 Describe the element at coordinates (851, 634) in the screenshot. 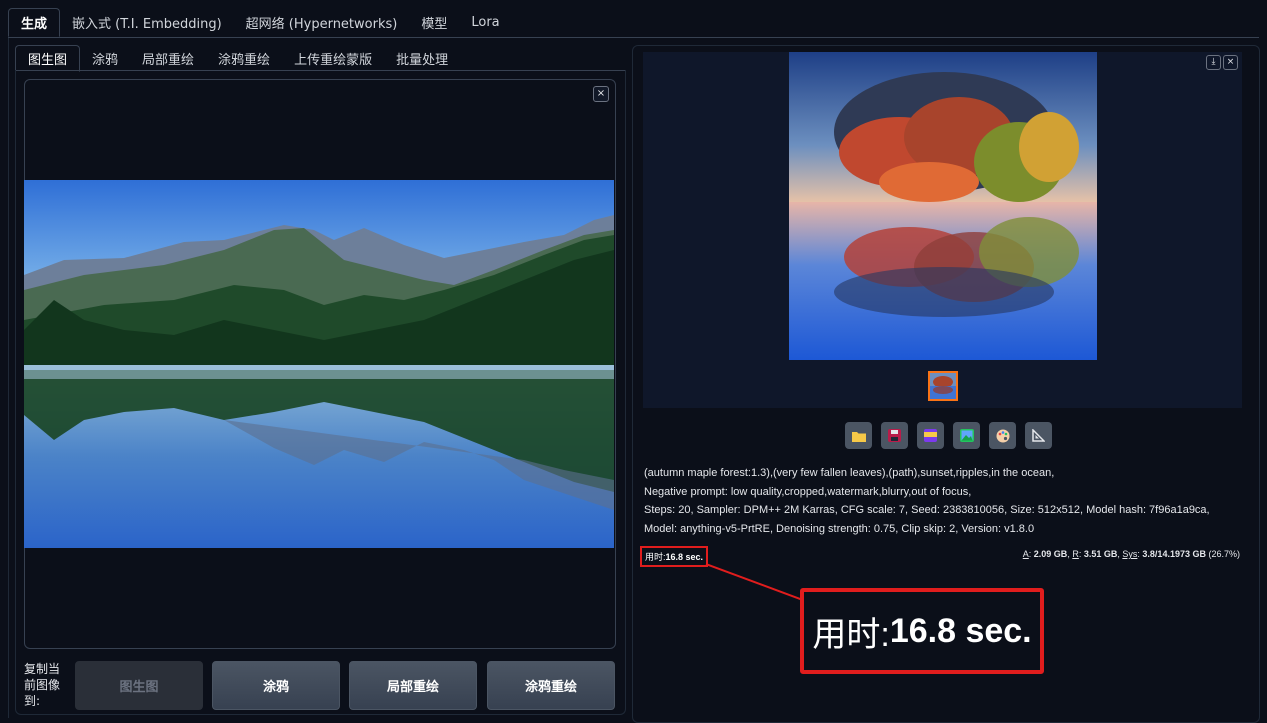

I see `zoom-time-label: 用时:` at that location.